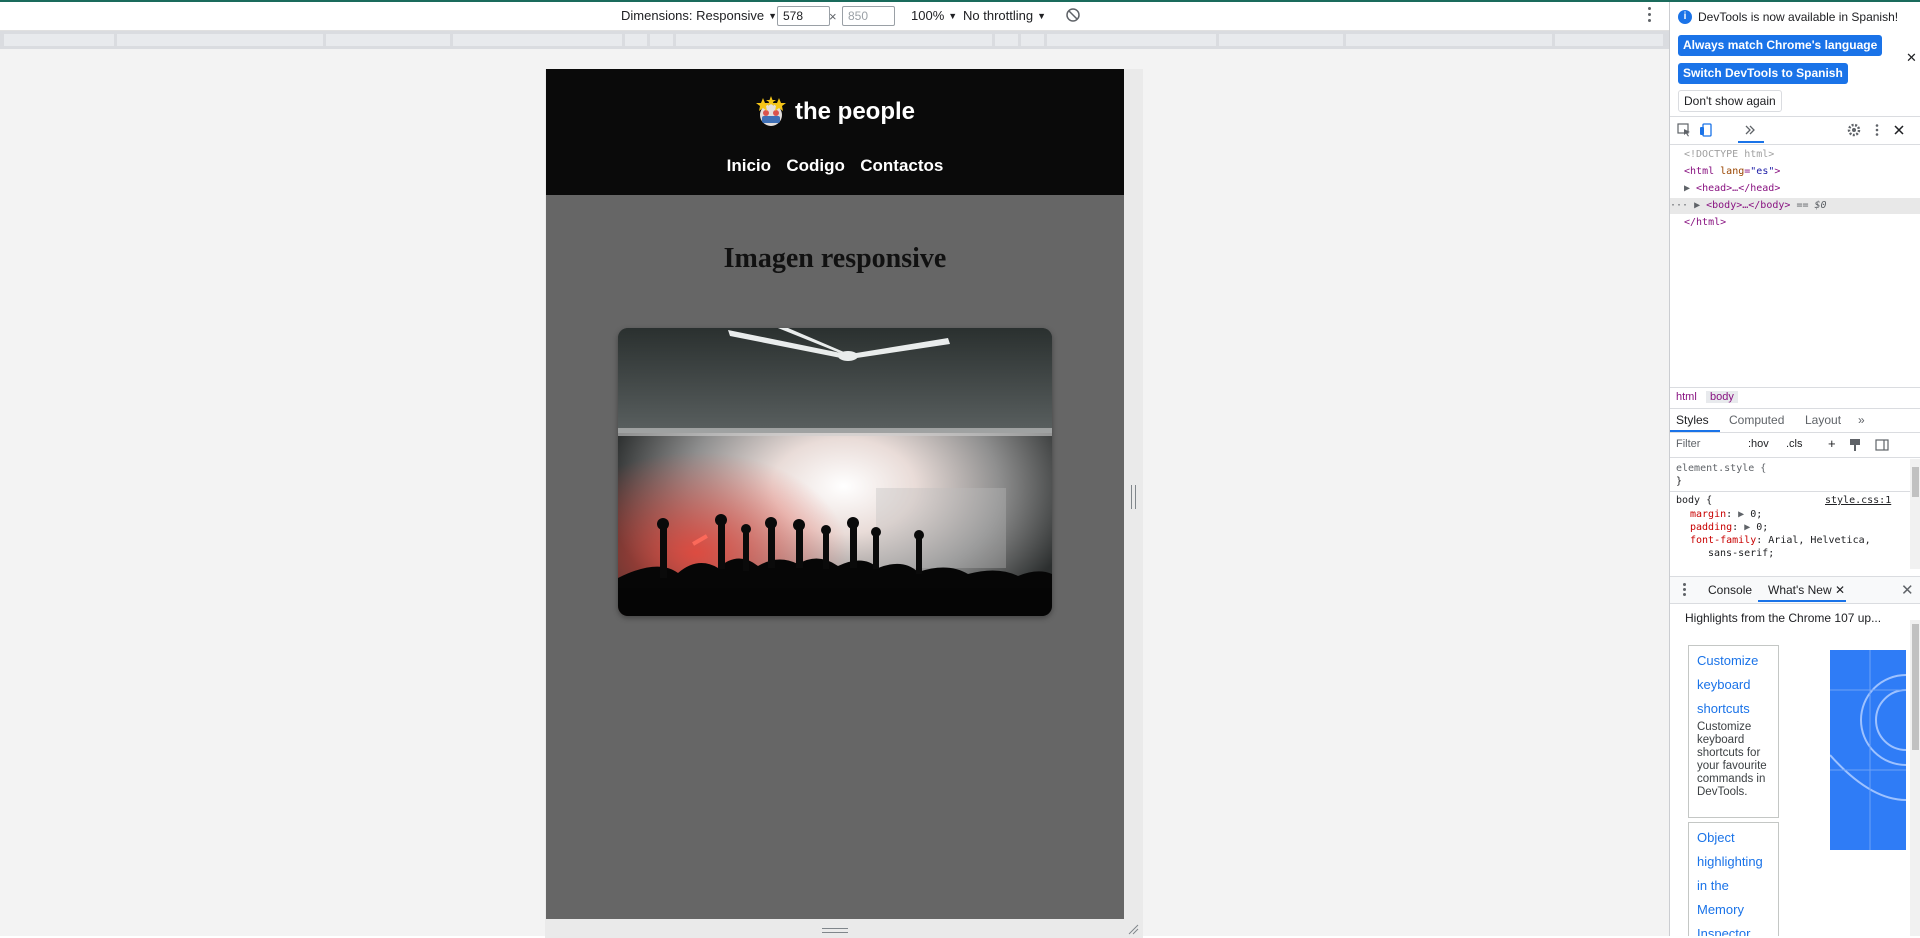 This screenshot has width=1920, height=938. Describe the element at coordinates (1750, 130) in the screenshot. I see `more-tabs-icon` at that location.